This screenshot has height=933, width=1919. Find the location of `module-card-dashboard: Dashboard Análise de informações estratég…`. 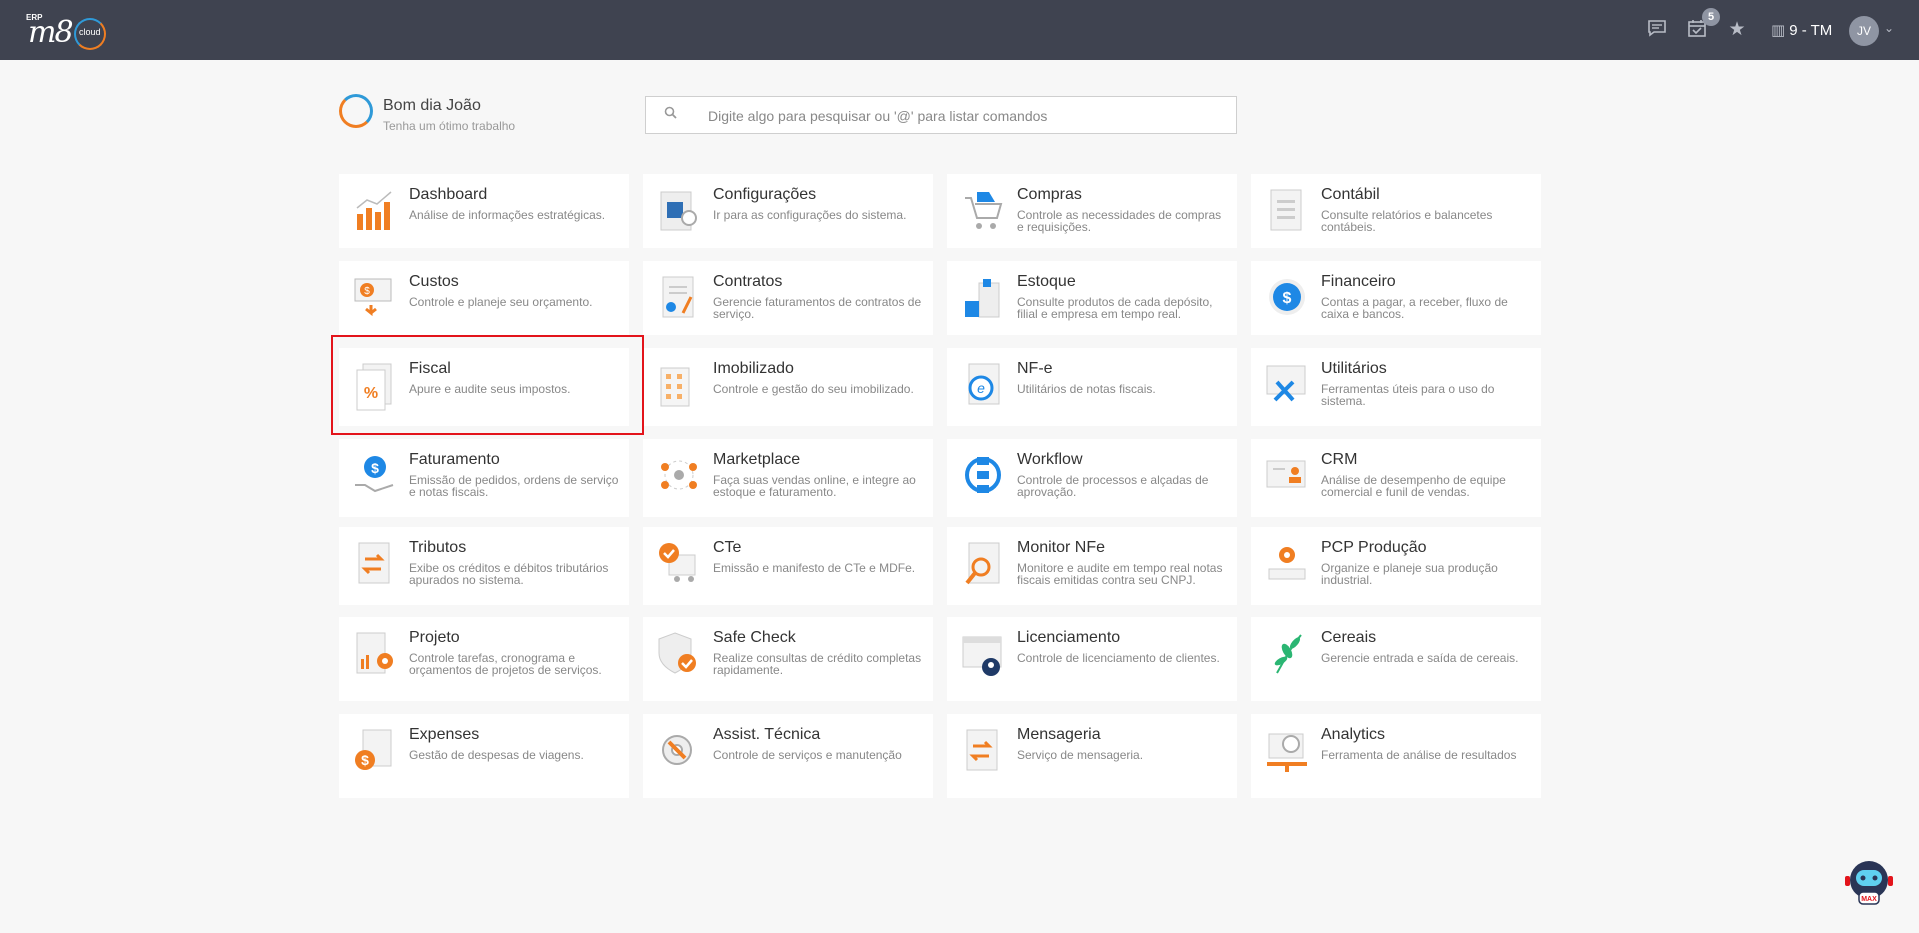

module-card-dashboard: Dashboard Análise de informações estratég… is located at coordinates (484, 211).